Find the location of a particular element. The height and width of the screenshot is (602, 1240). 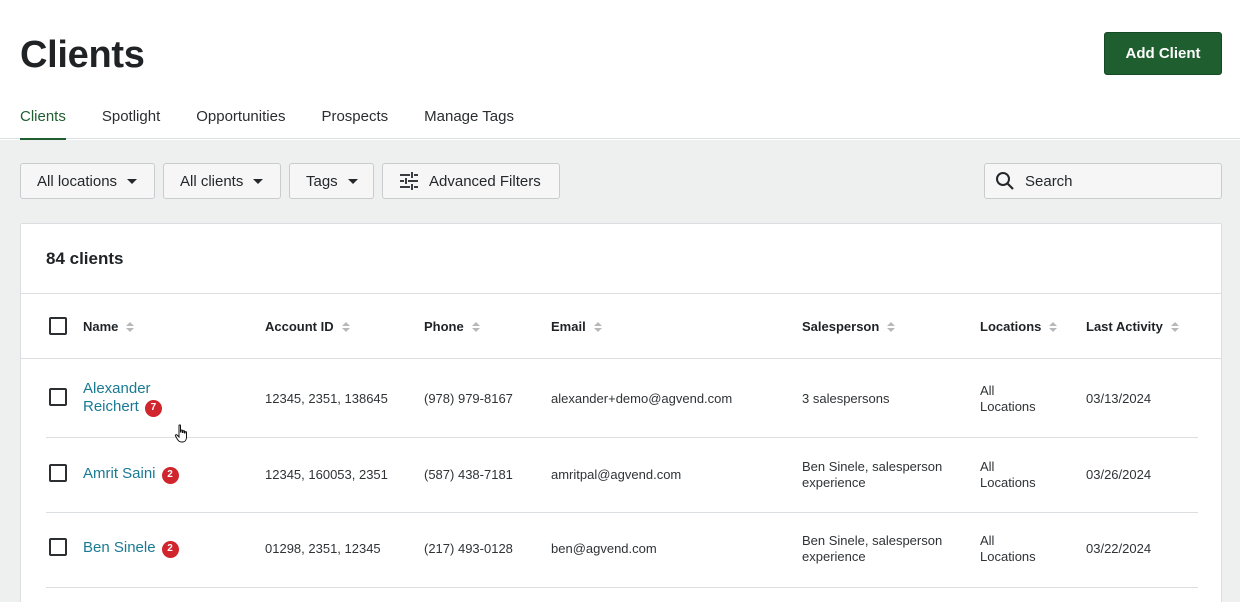

client-name-line: Alexander is located at coordinates (117, 388).